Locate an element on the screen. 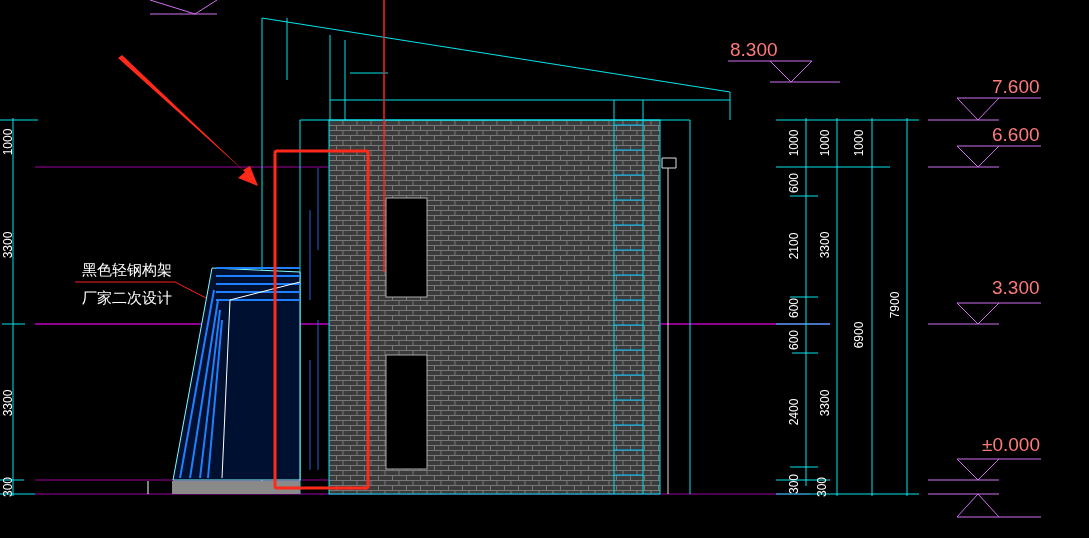 Image resolution: width=1089 pixels, height=538 pixels. annotation-label: 厂家二次设计 is located at coordinates (127, 297).